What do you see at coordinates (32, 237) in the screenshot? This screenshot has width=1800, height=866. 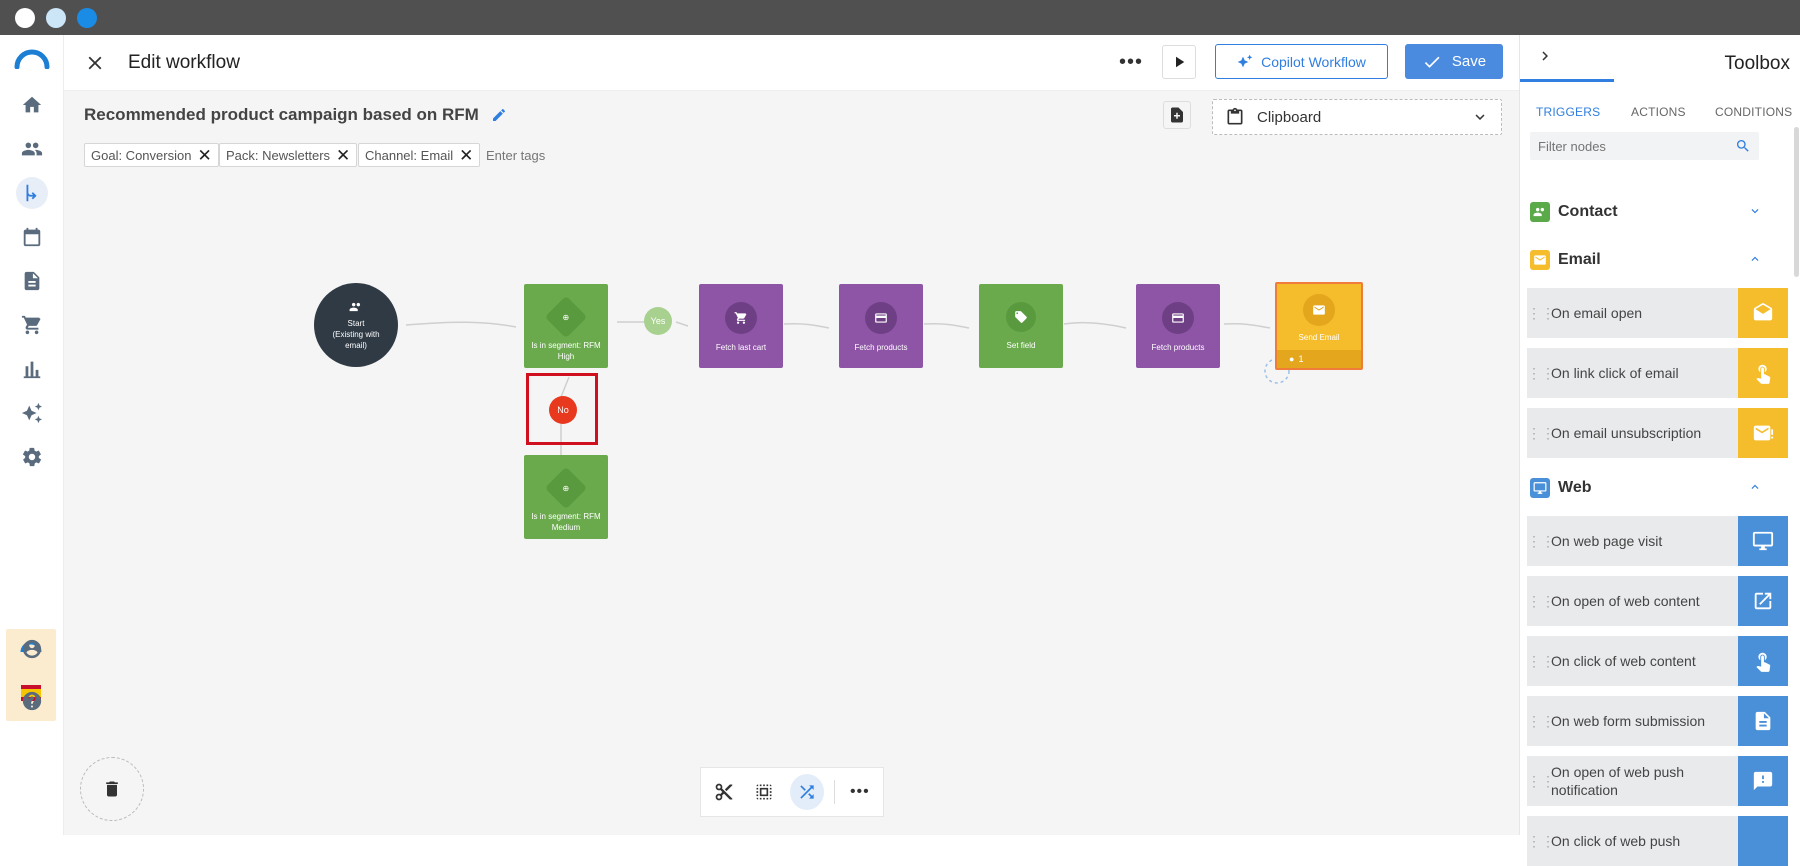 I see `calendar-icon` at bounding box center [32, 237].